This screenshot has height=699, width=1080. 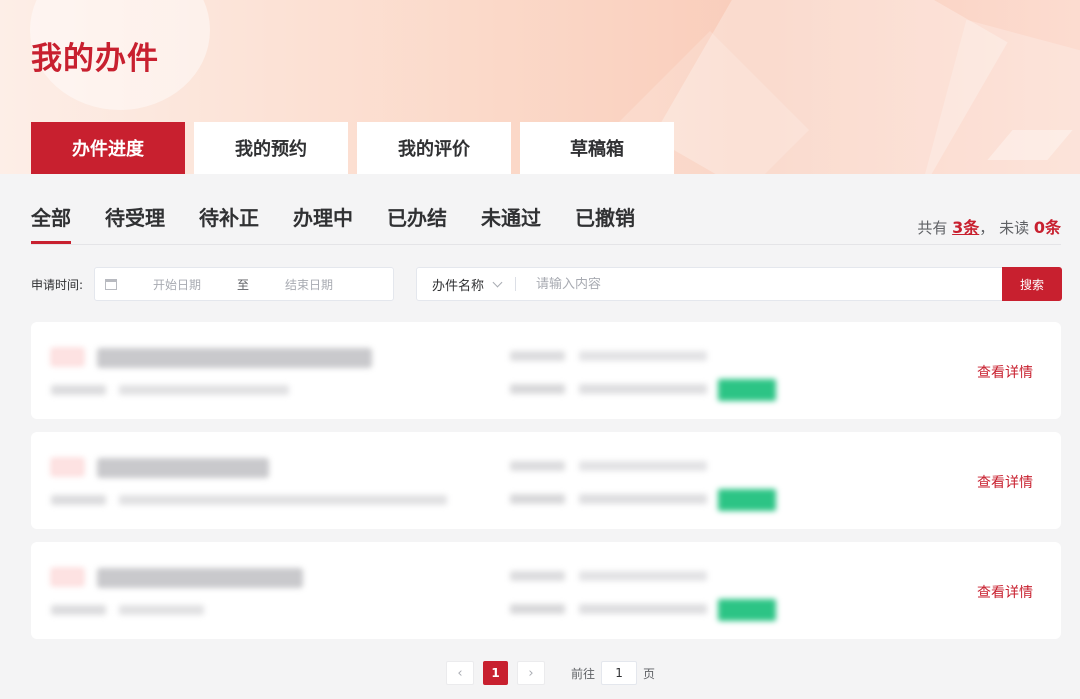 What do you see at coordinates (417, 223) in the screenshot?
I see `status-tab-completed: 已办结` at bounding box center [417, 223].